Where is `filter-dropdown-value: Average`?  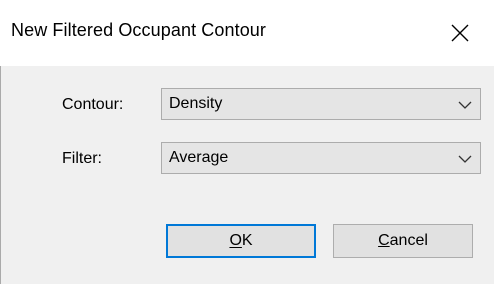 filter-dropdown-value: Average is located at coordinates (199, 157).